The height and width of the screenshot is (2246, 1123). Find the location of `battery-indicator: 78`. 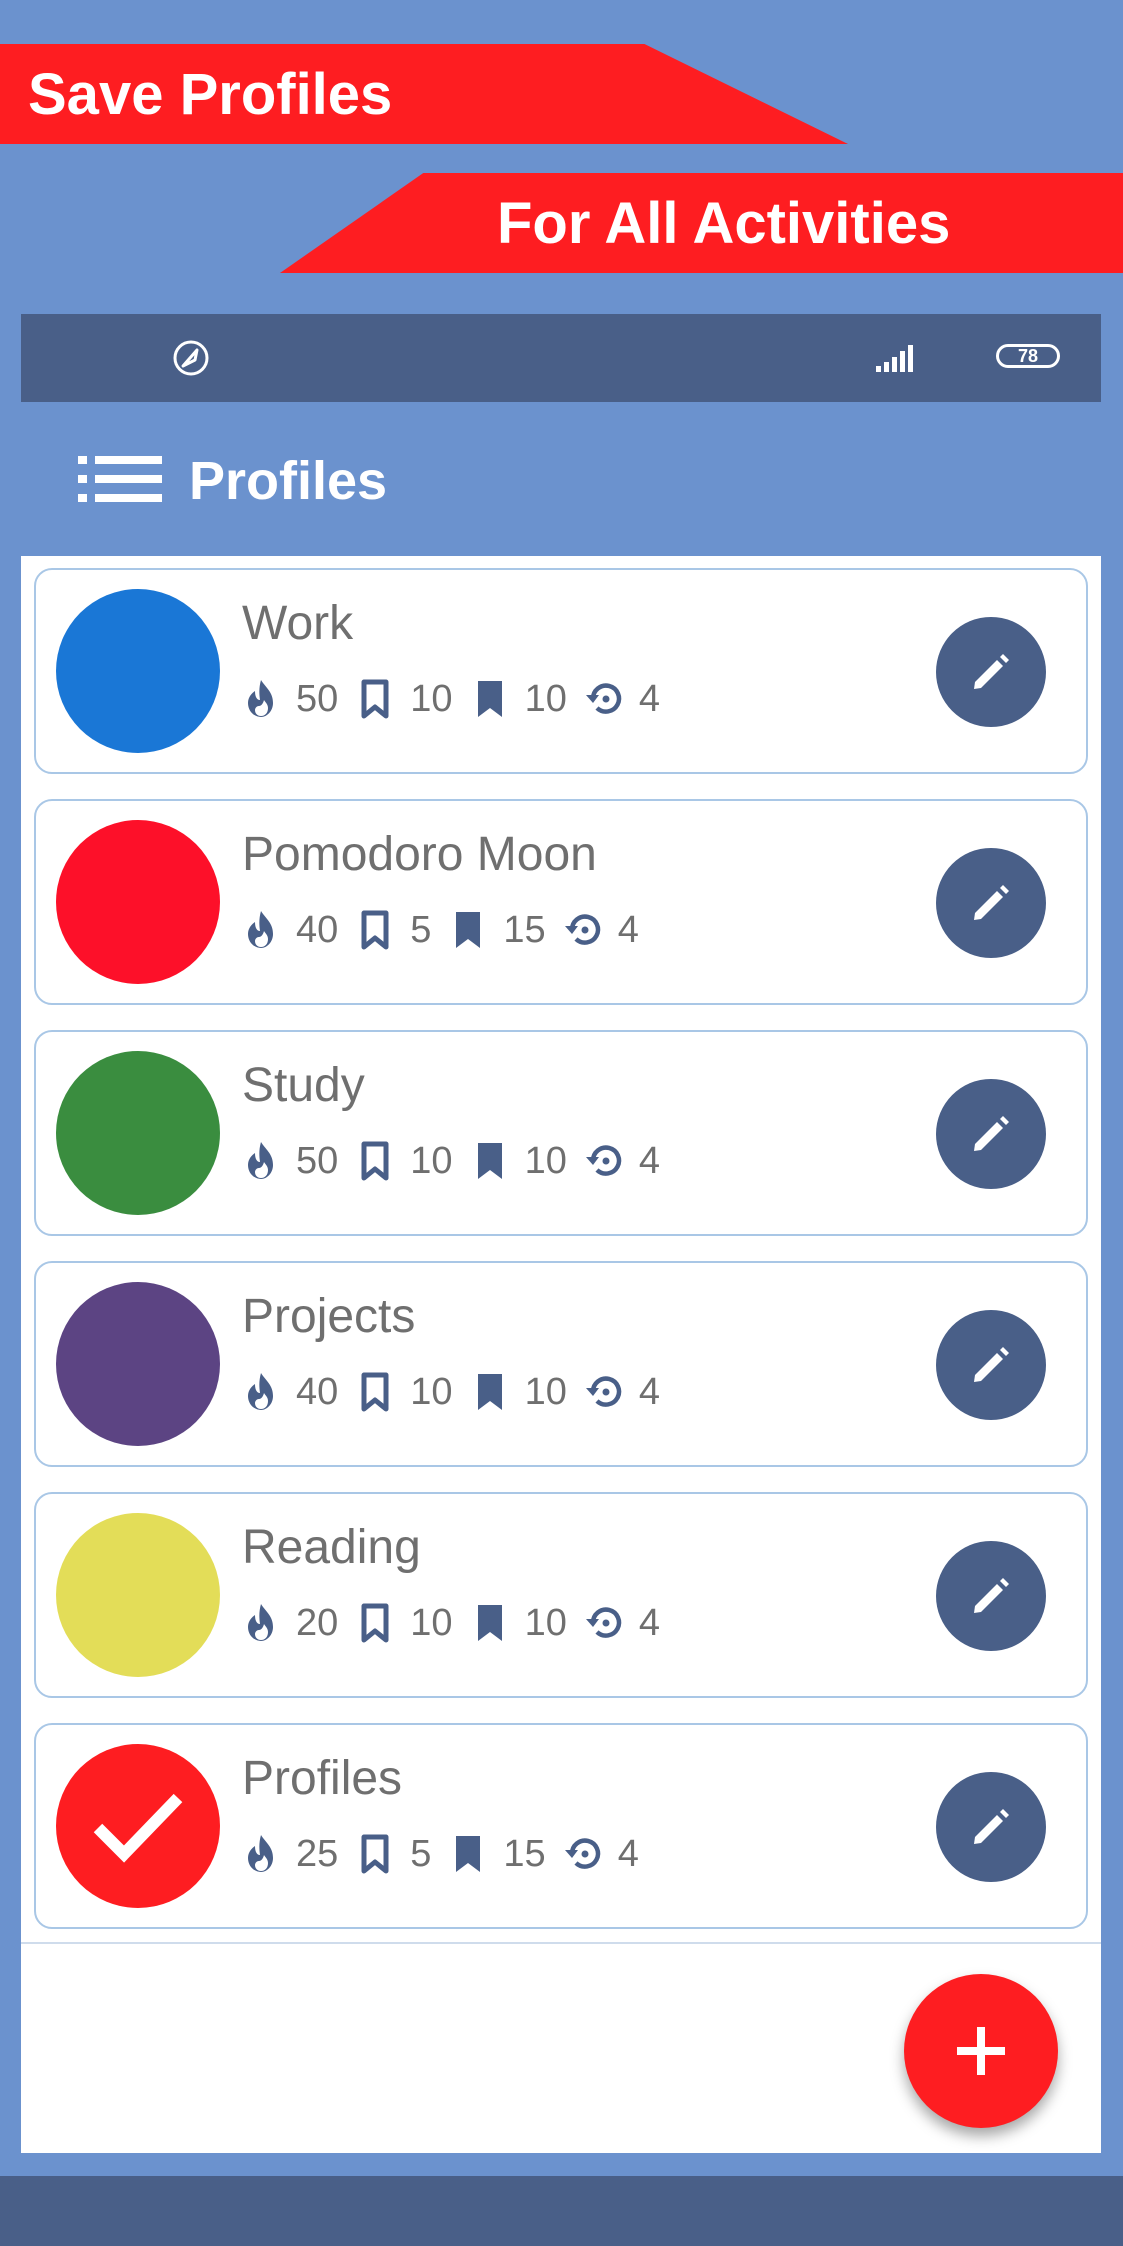

battery-indicator: 78 is located at coordinates (1028, 356).